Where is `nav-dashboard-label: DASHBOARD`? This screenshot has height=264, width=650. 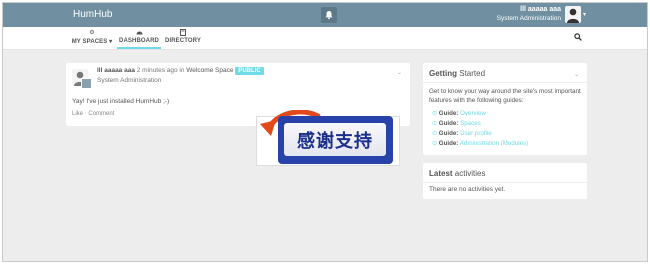
nav-dashboard-label: DASHBOARD is located at coordinates (139, 41).